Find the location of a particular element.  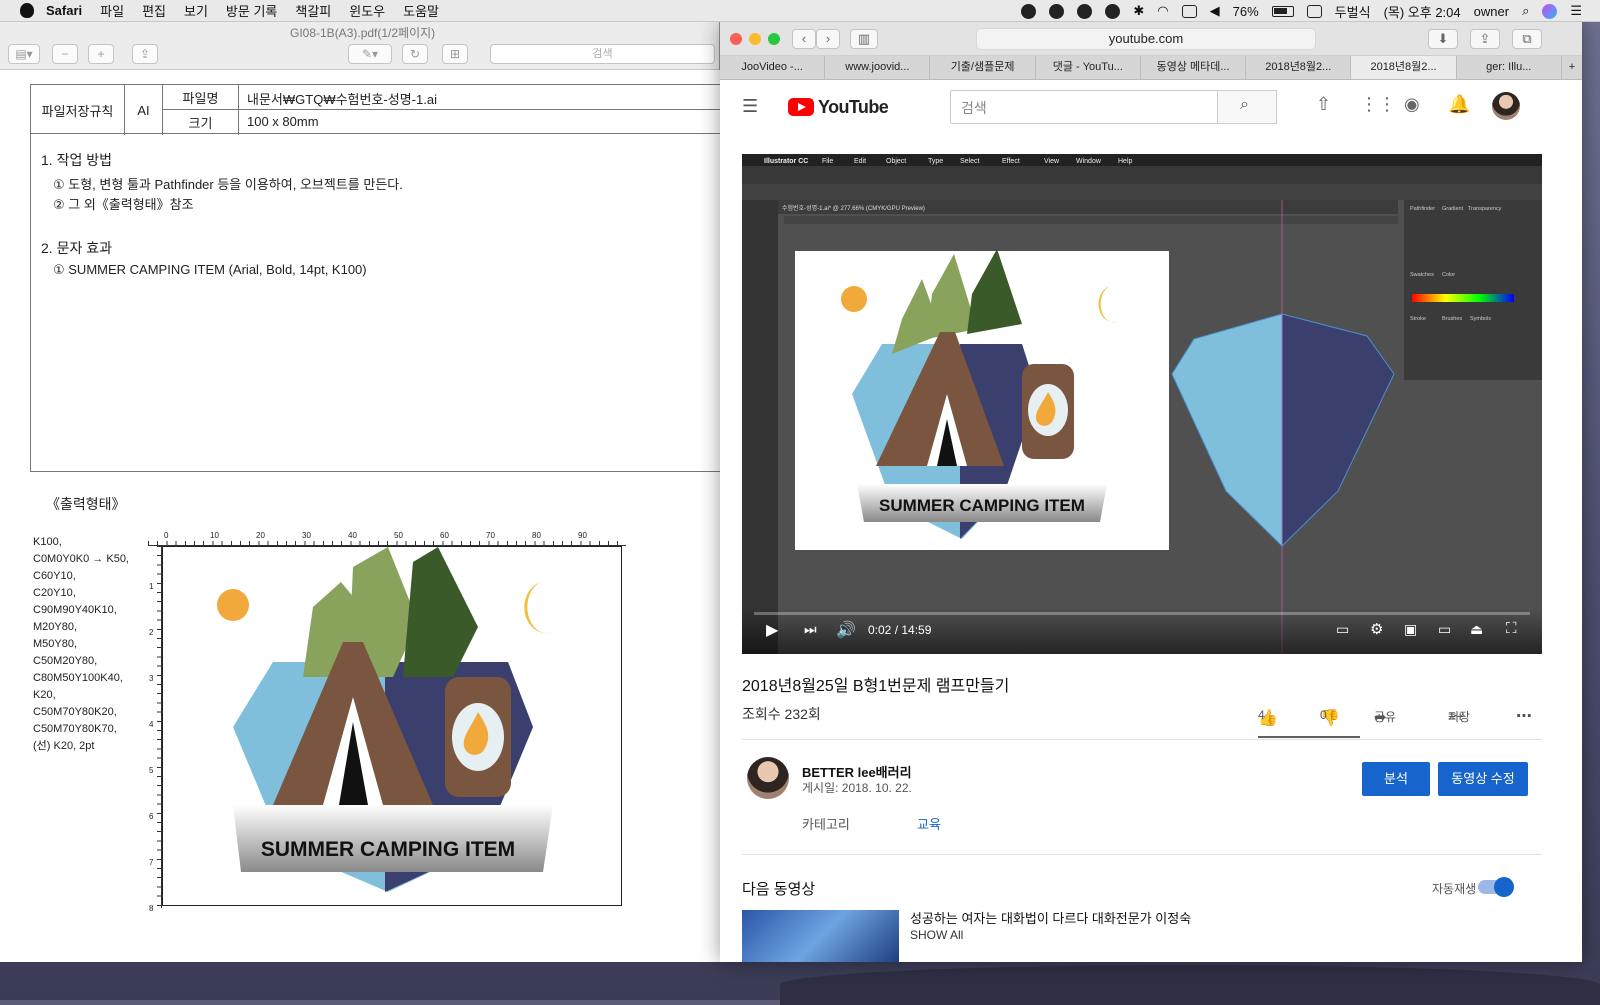

airplay-icon: ⏏ is located at coordinates (1476, 629).